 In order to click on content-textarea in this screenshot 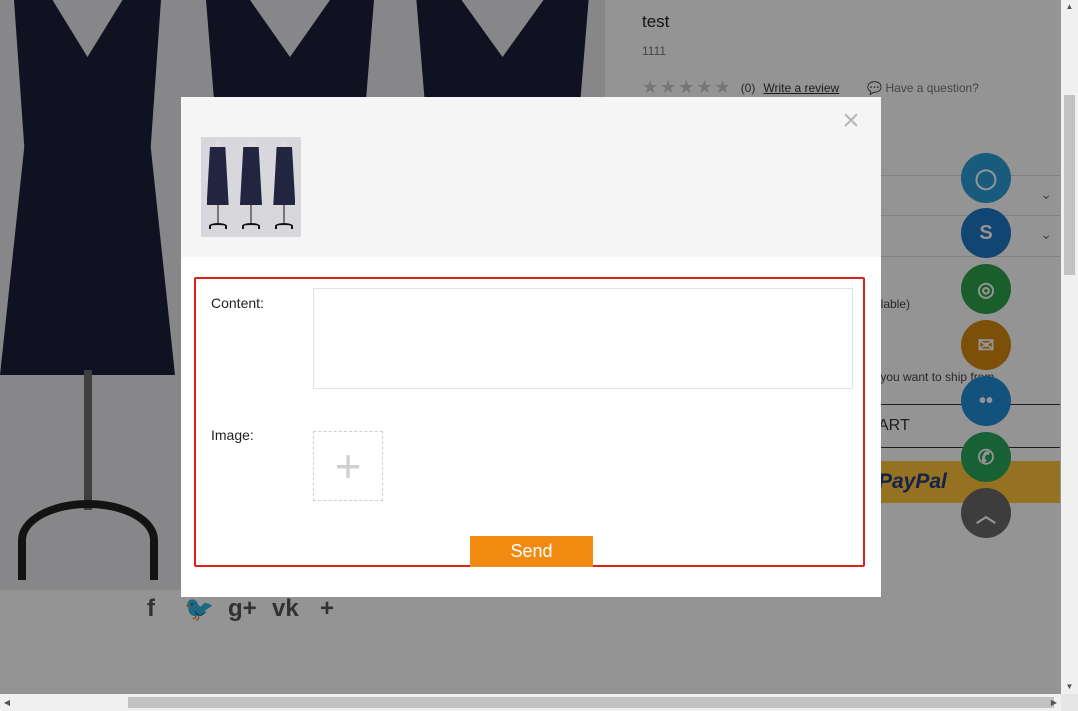, I will do `click(583, 338)`.